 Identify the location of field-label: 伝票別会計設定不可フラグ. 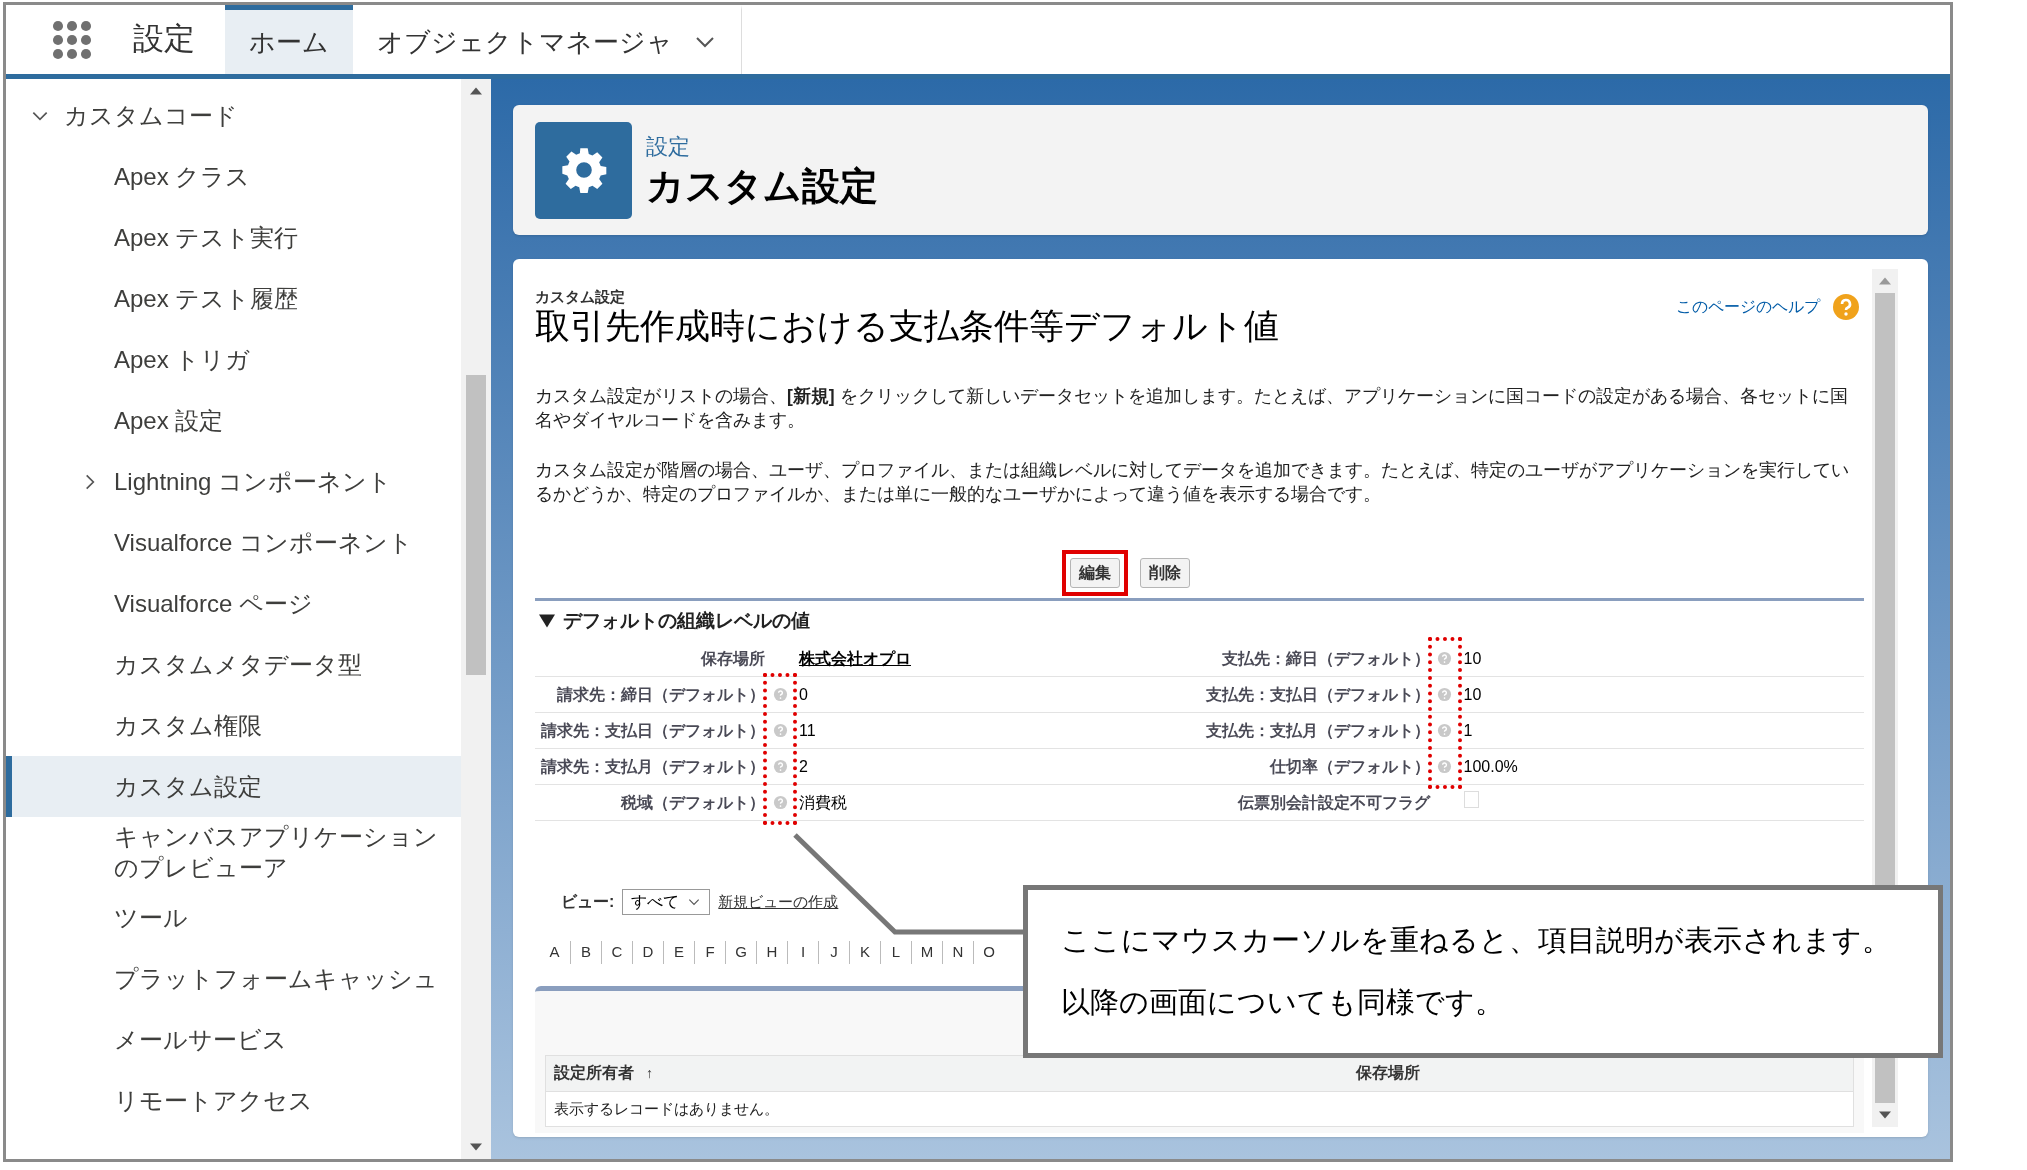
(1333, 802).